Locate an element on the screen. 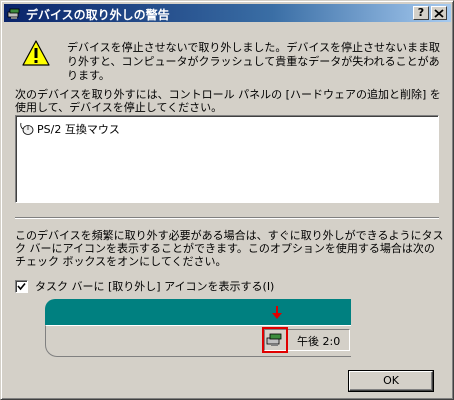 This screenshot has width=454, height=400. tray-highlight is located at coordinates (275, 340).